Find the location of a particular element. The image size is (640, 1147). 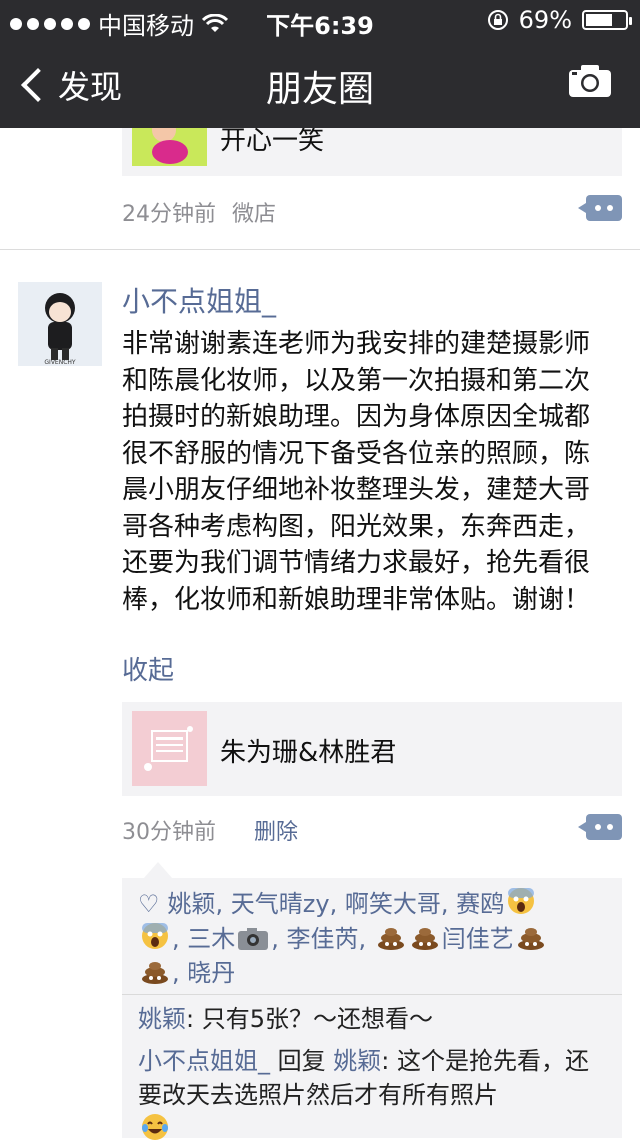

collapse-link: 收起 is located at coordinates (148, 668).